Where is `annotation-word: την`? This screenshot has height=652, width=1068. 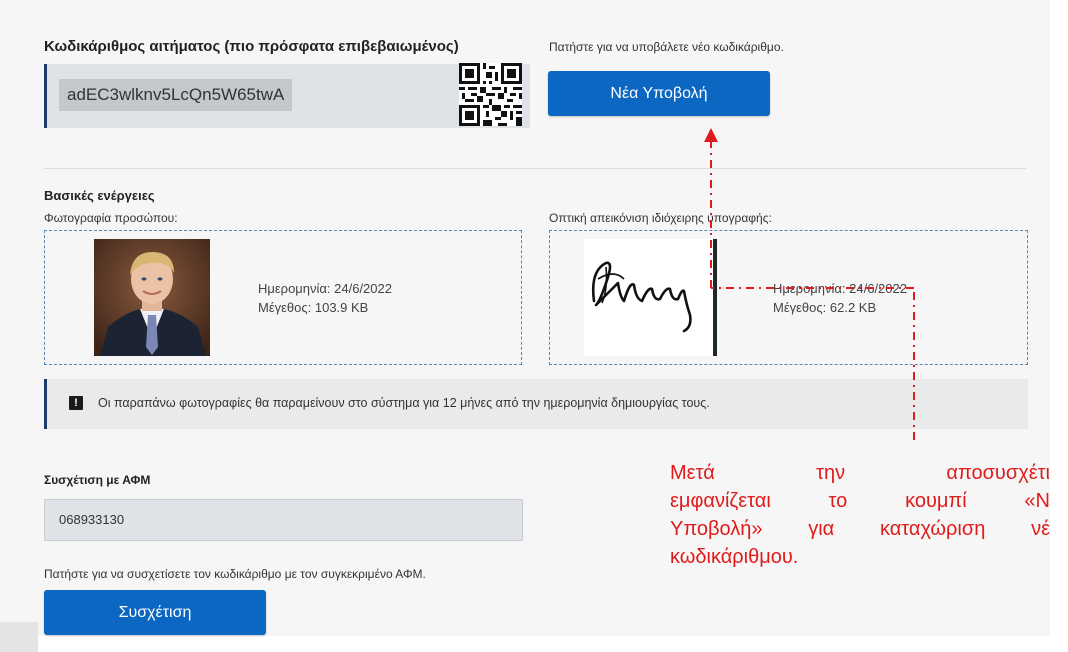
annotation-word: την is located at coordinates (831, 473).